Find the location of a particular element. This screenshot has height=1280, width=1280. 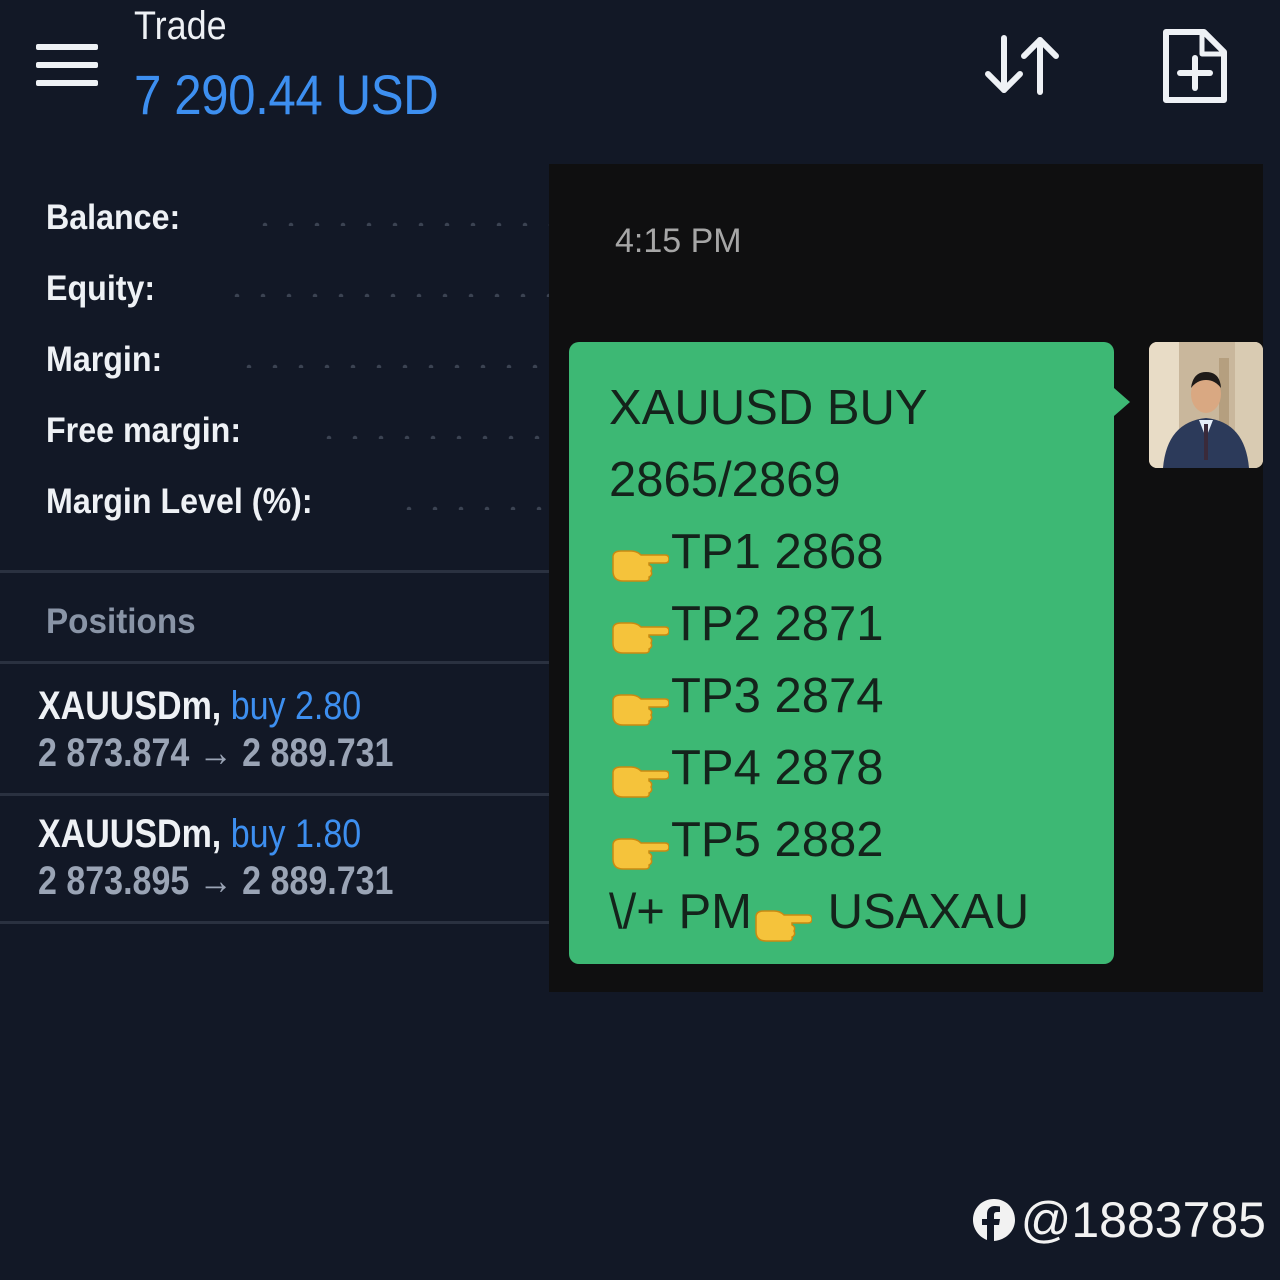

summary-label: Margin: is located at coordinates (104, 359).